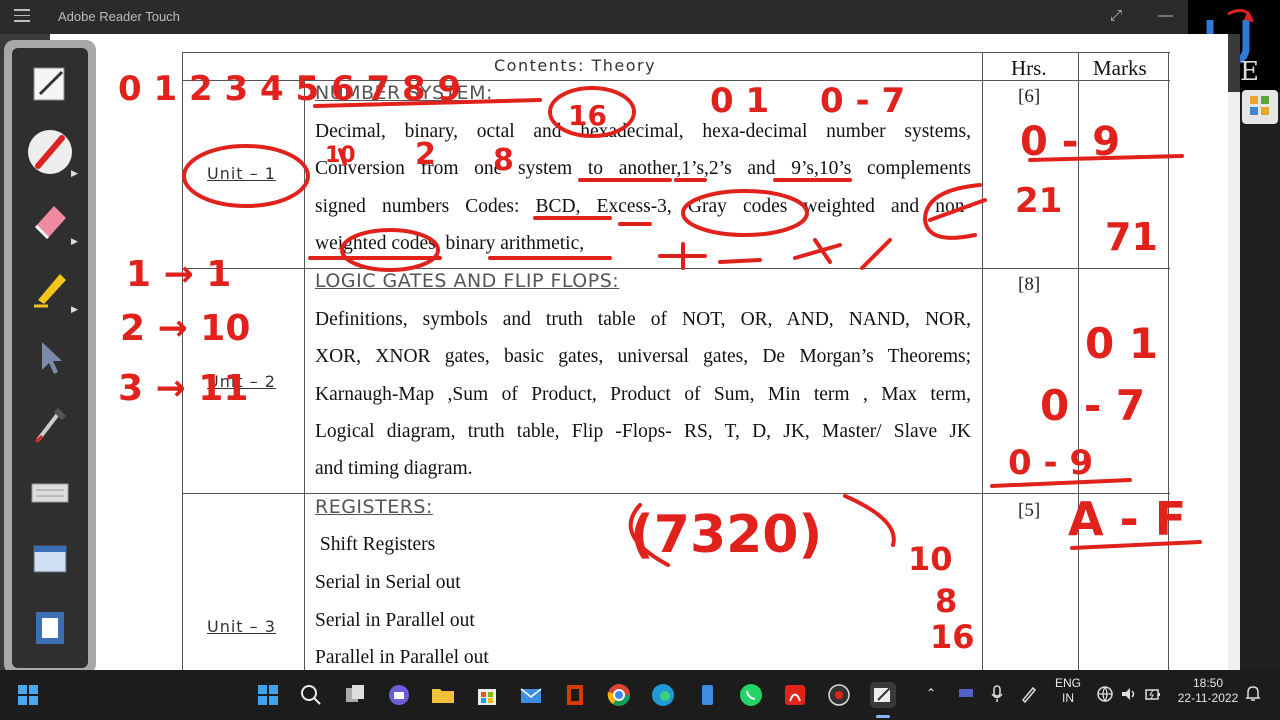 The image size is (1280, 720). I want to click on mail-icon, so click(531, 695).